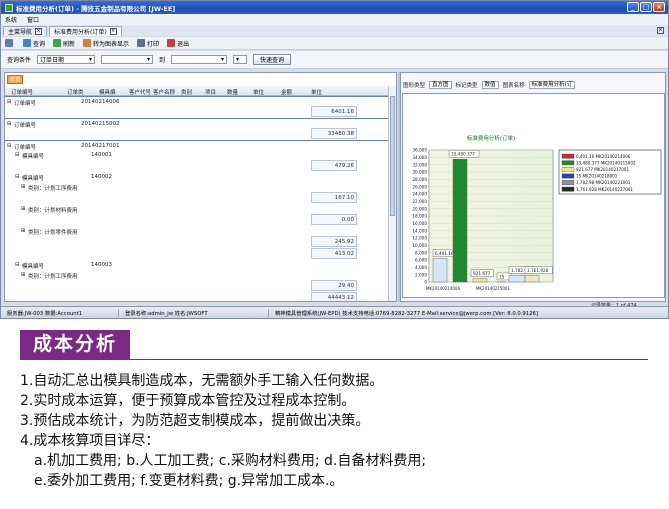 The image size is (669, 509). Describe the element at coordinates (659, 7) in the screenshot. I see `close-button: ×` at that location.